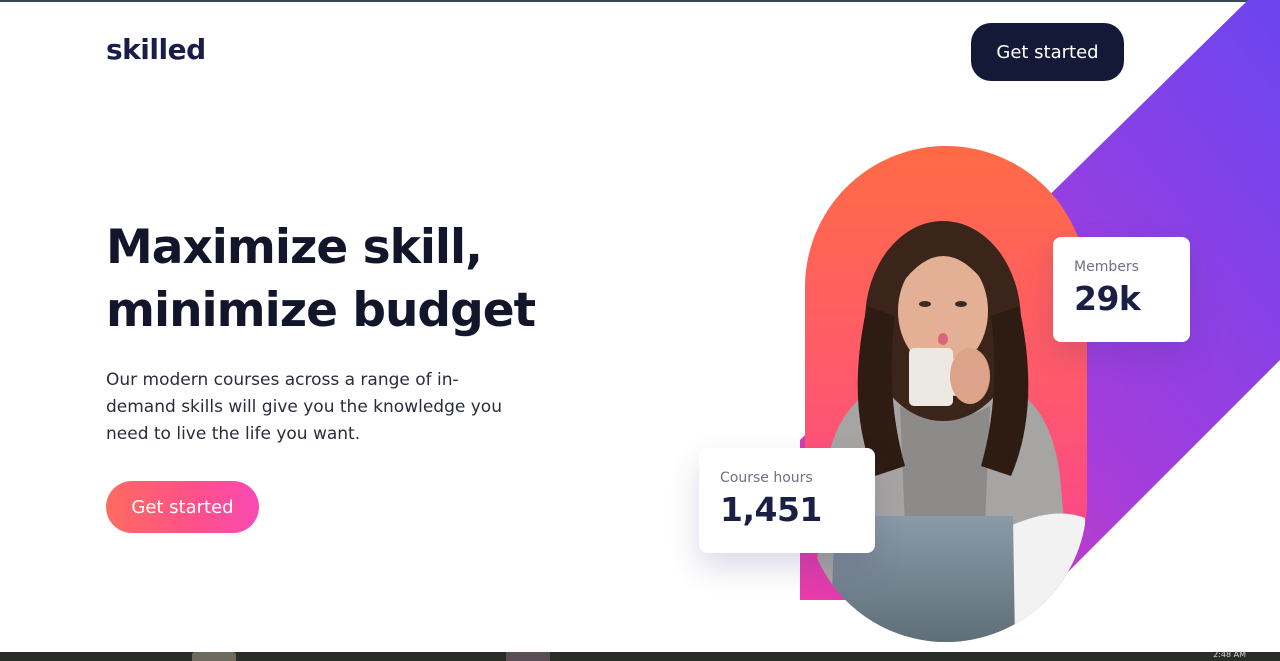 The height and width of the screenshot is (661, 1280). I want to click on members-label: Members, so click(1106, 267).